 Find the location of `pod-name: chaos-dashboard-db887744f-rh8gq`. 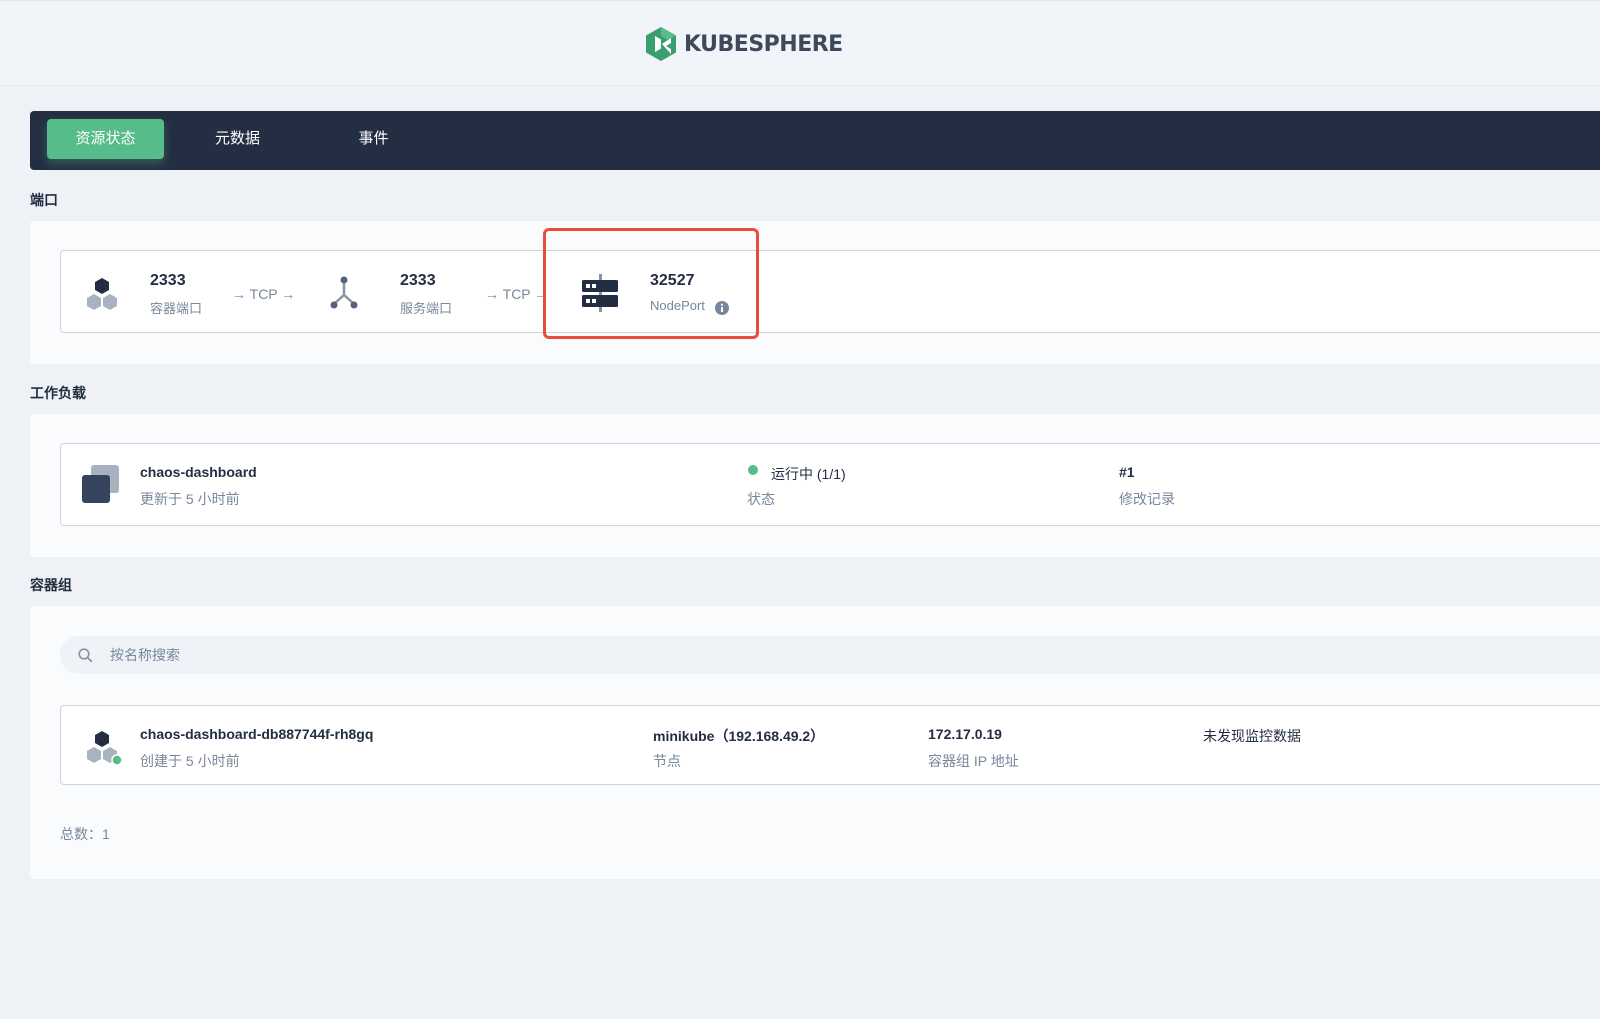

pod-name: chaos-dashboard-db887744f-rh8gq is located at coordinates (256, 734).